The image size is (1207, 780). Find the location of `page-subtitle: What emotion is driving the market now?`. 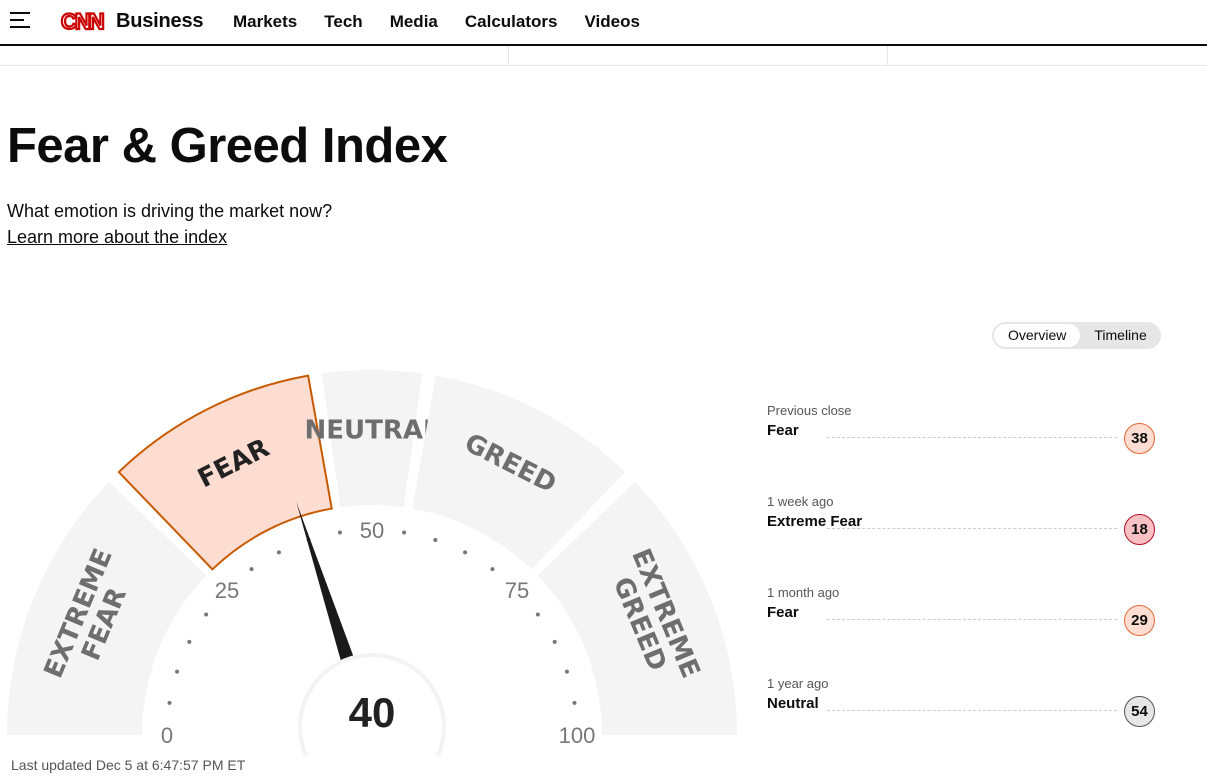

page-subtitle: What emotion is driving the market now? is located at coordinates (170, 211).